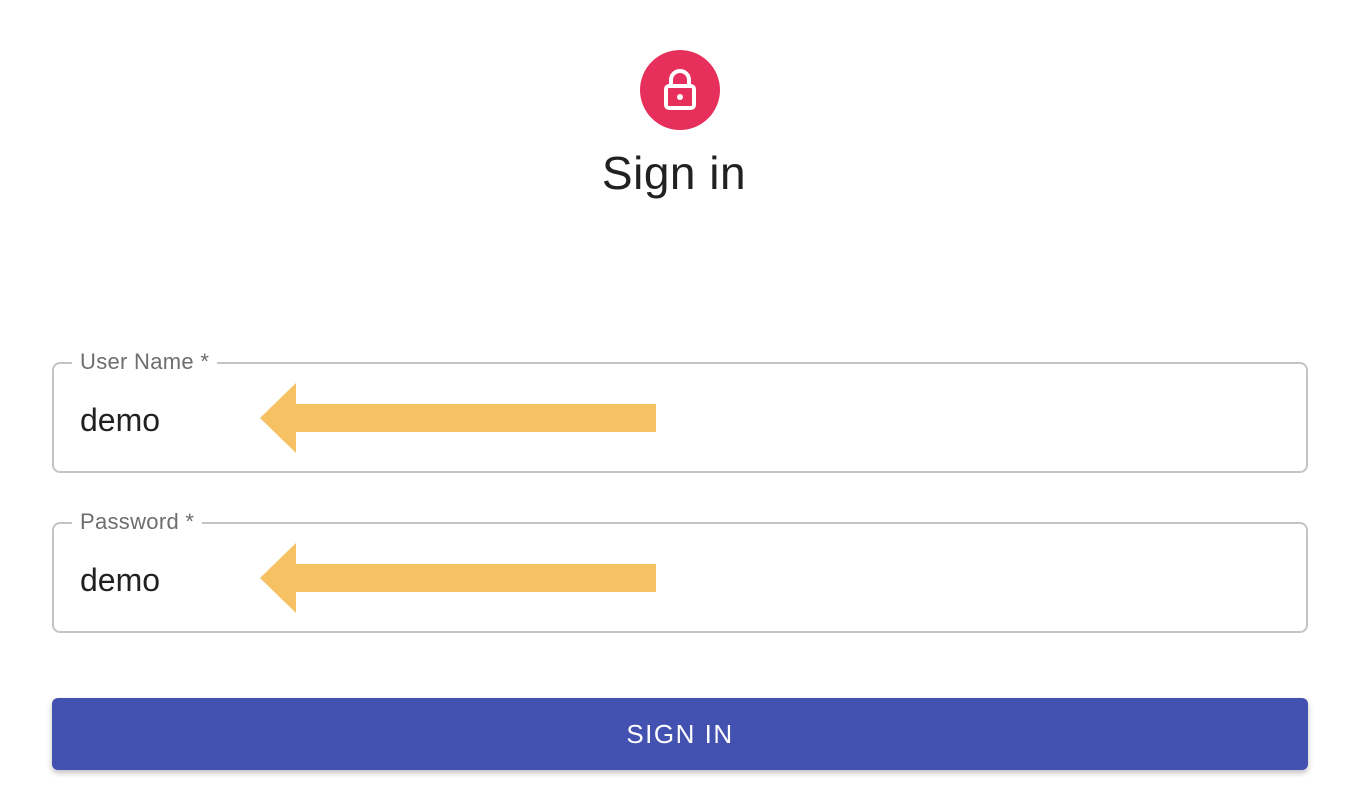 The image size is (1348, 802). Describe the element at coordinates (680, 570) in the screenshot. I see `password-field: Password * demo` at that location.